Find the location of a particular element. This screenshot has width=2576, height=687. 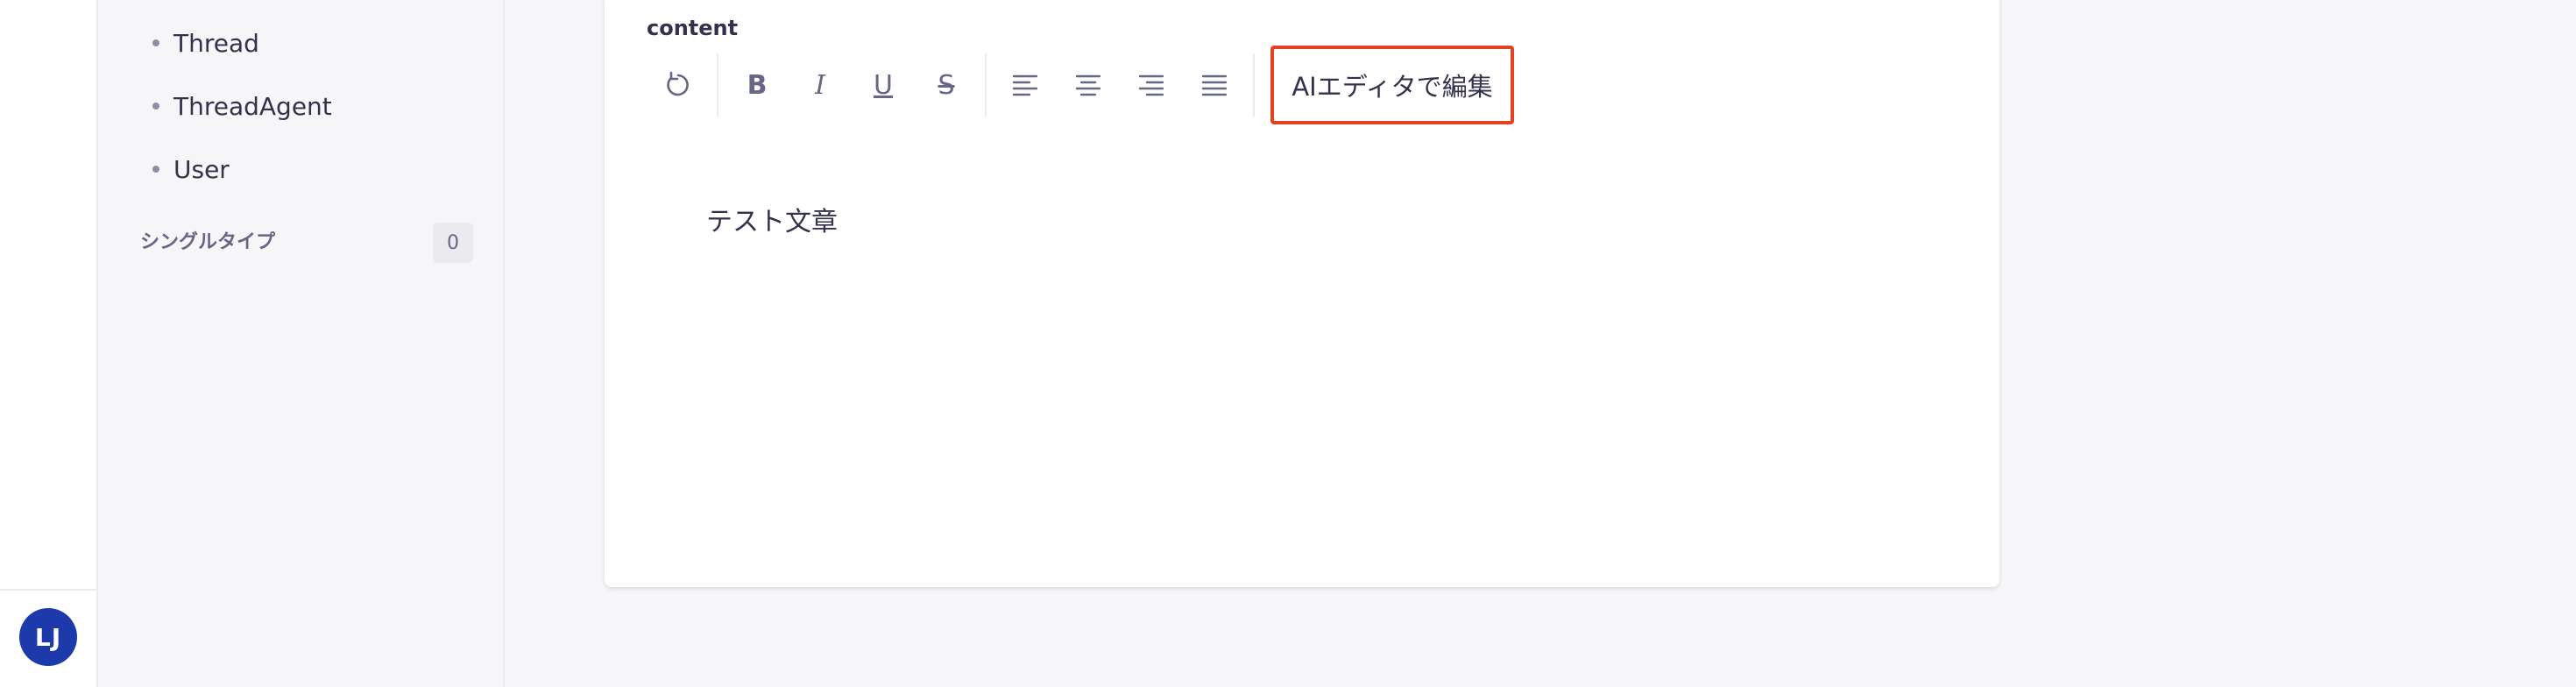

italic-icon: I is located at coordinates (820, 85).